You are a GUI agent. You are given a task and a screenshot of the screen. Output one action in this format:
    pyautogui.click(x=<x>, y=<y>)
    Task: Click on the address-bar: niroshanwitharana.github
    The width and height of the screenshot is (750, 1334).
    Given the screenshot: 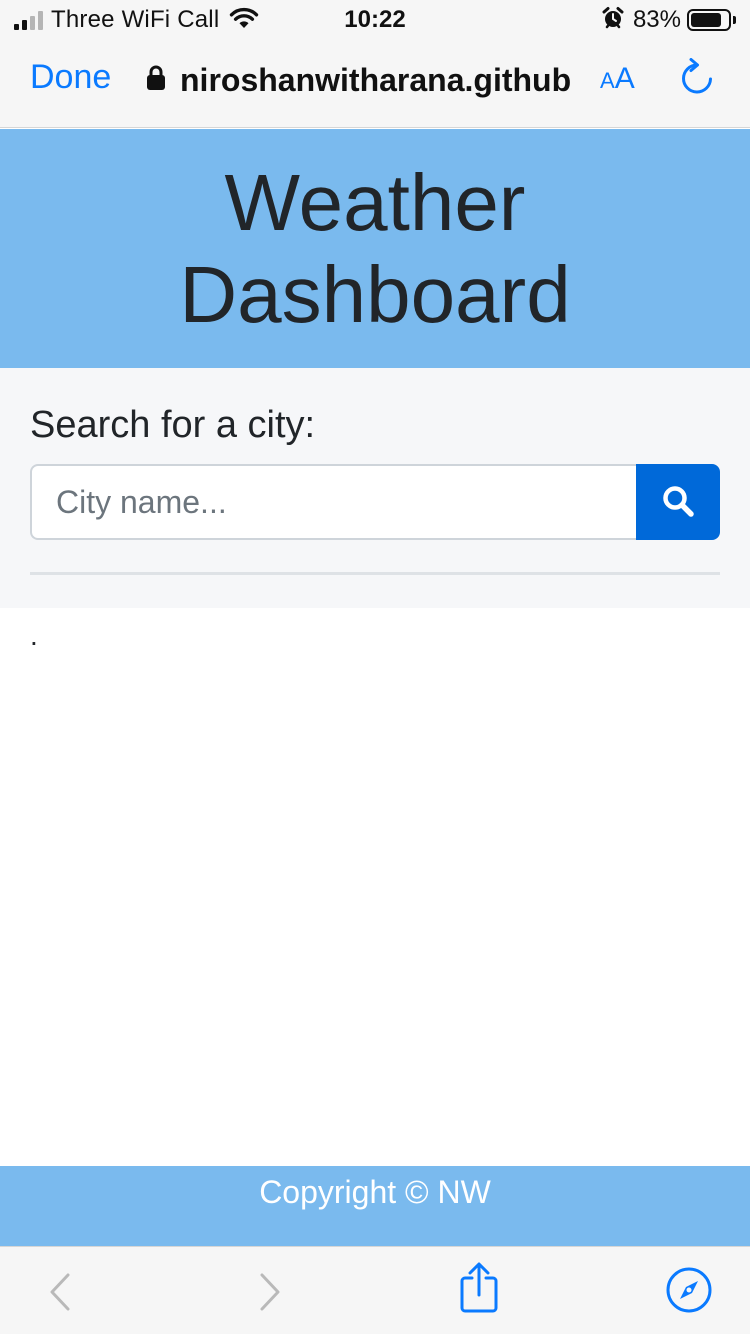 What is the action you would take?
    pyautogui.click(x=362, y=80)
    